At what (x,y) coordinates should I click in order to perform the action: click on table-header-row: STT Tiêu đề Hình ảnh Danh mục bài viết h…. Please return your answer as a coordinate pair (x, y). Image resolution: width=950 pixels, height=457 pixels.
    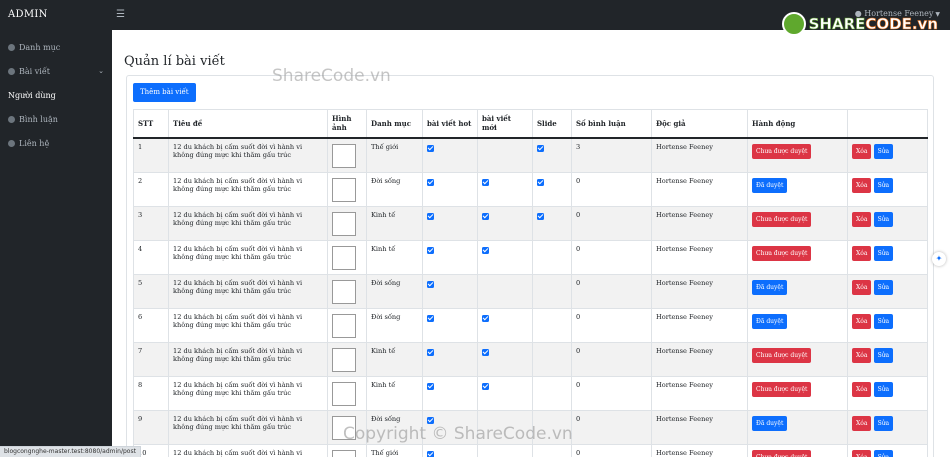
    Looking at the image, I should click on (530, 124).